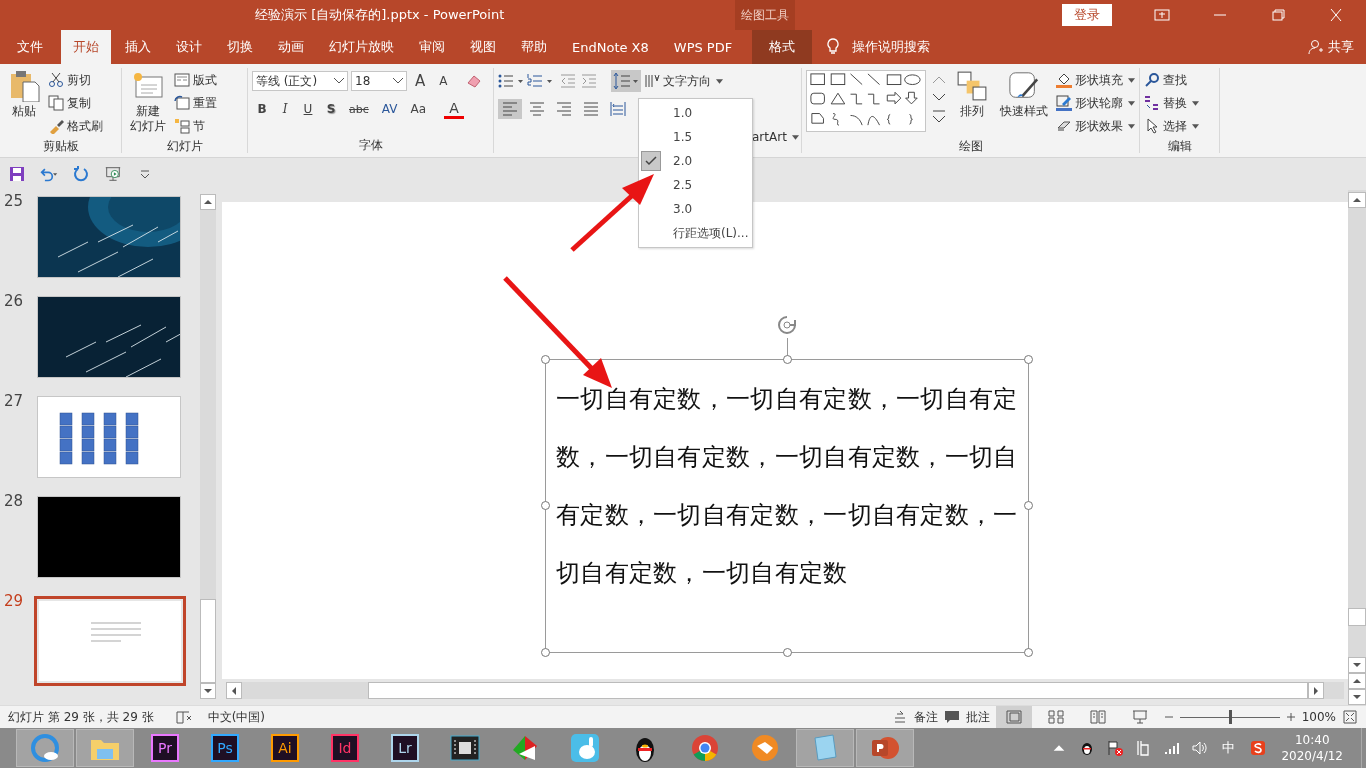 This screenshot has width=1366, height=768. I want to click on line-spacing-button, so click(626, 81).